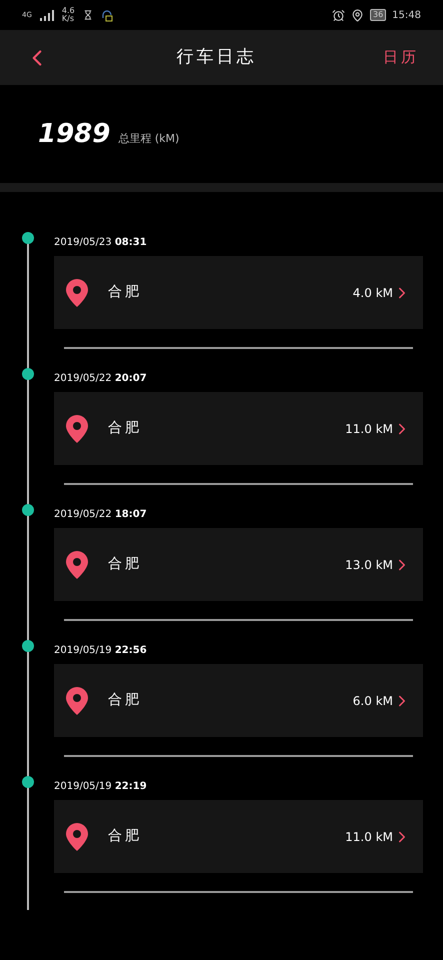 Image resolution: width=443 pixels, height=960 pixels. What do you see at coordinates (68, 19) in the screenshot?
I see `speed-unit: K/s` at bounding box center [68, 19].